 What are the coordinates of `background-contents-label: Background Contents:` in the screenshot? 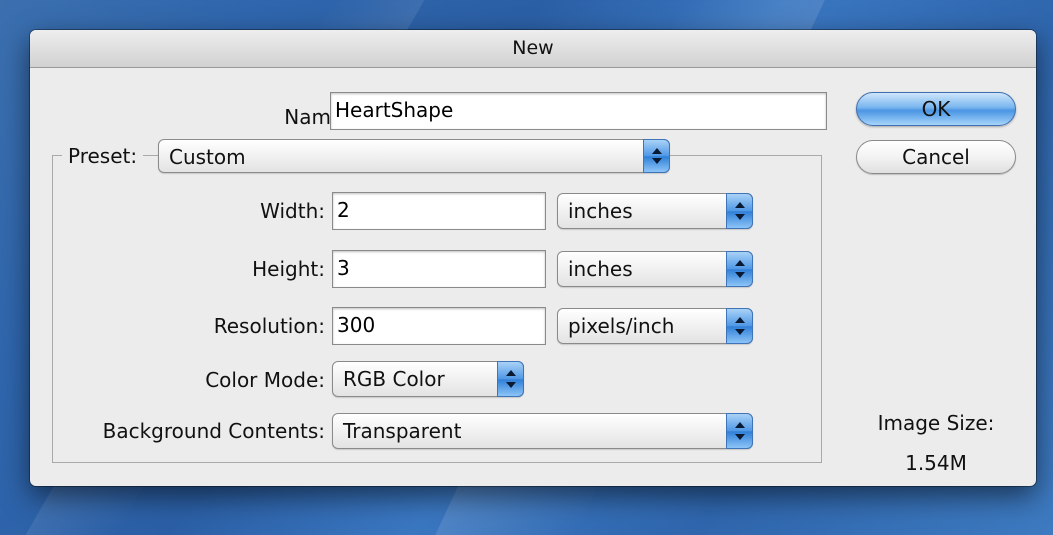 It's located at (213, 431).